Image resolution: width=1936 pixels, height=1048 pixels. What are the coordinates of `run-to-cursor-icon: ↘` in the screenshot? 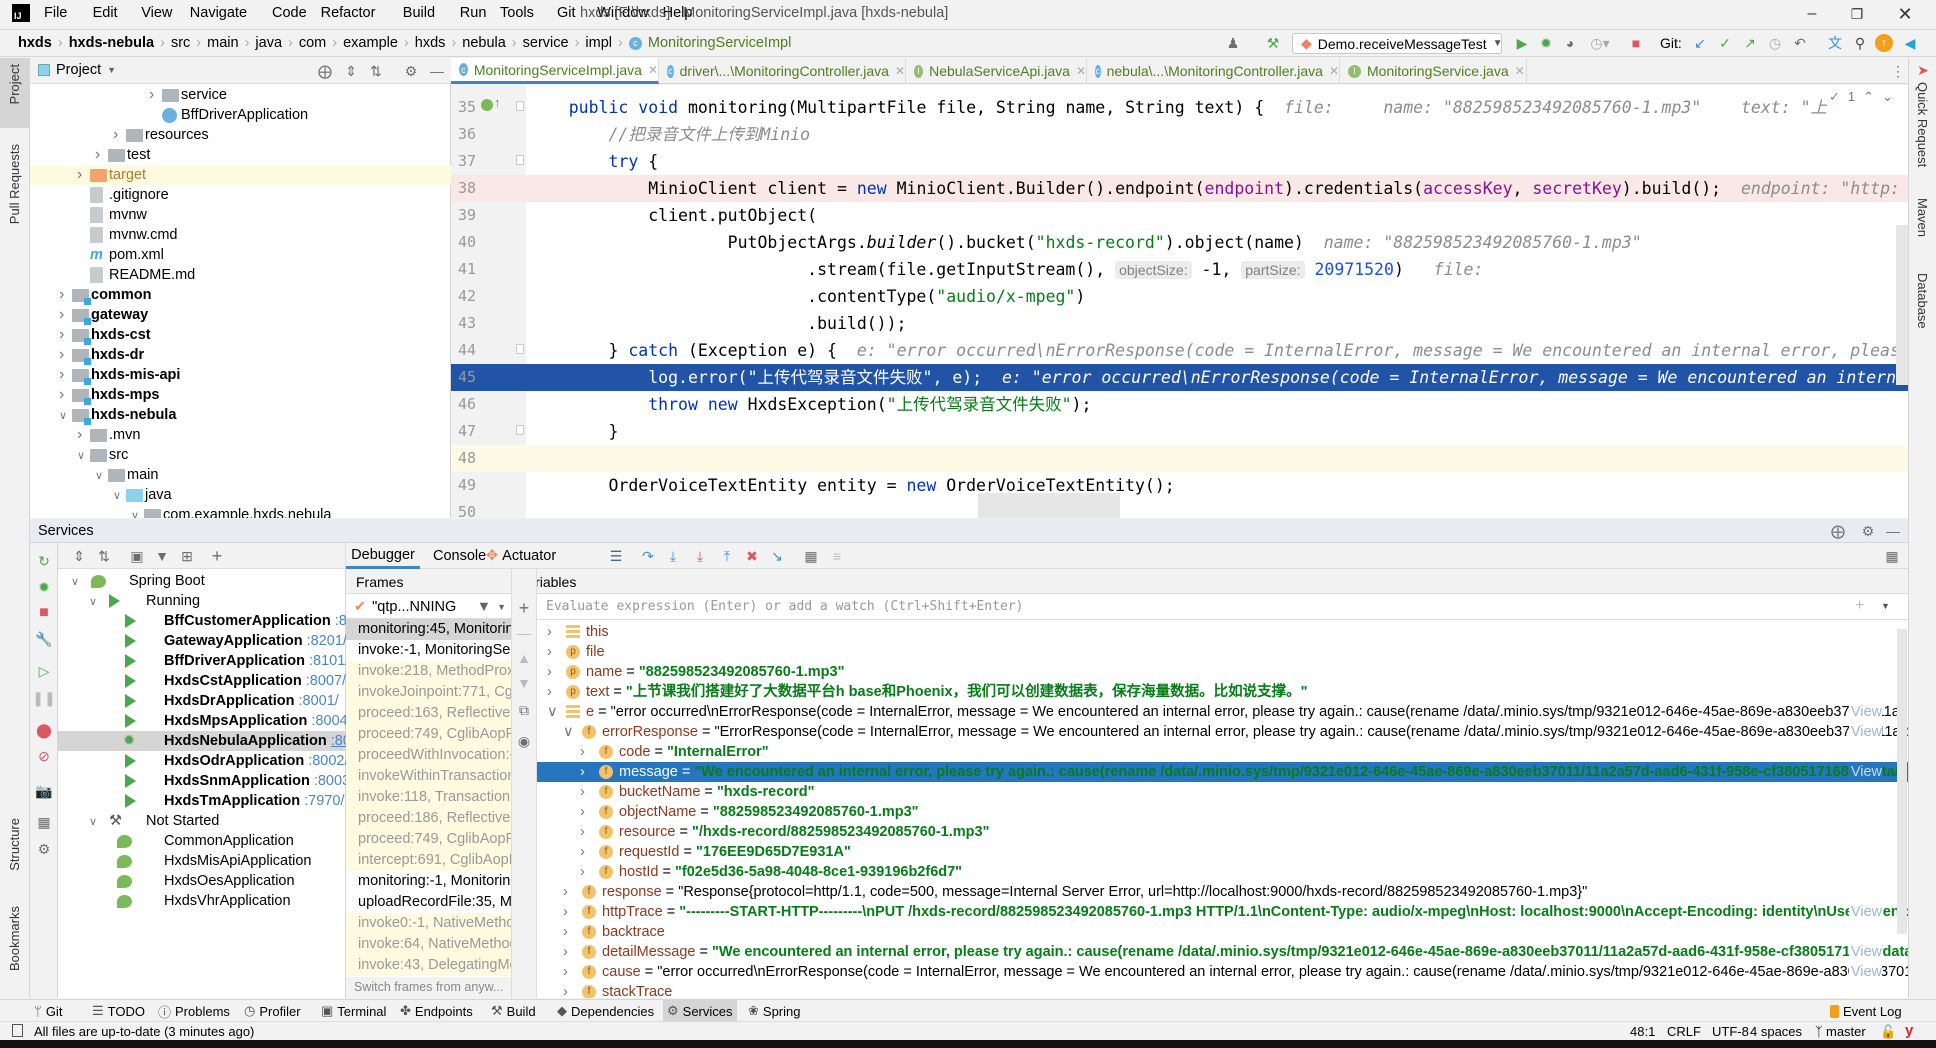 It's located at (777, 556).